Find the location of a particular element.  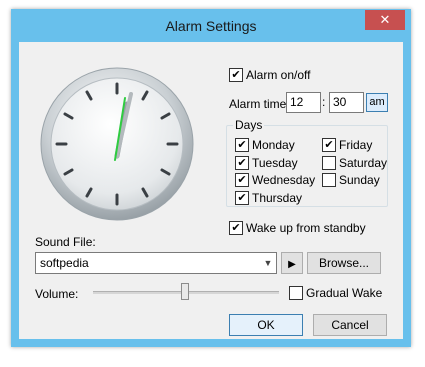

ok-button: OK is located at coordinates (266, 325).